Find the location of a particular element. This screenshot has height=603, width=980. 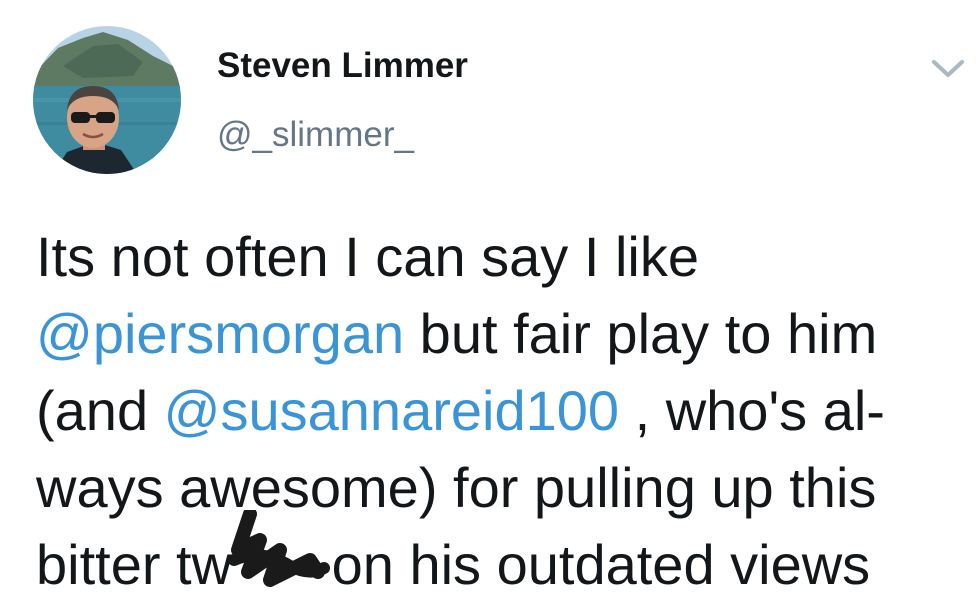

tweet-line-2: @piersmorgan but fair play to him is located at coordinates (501, 333).